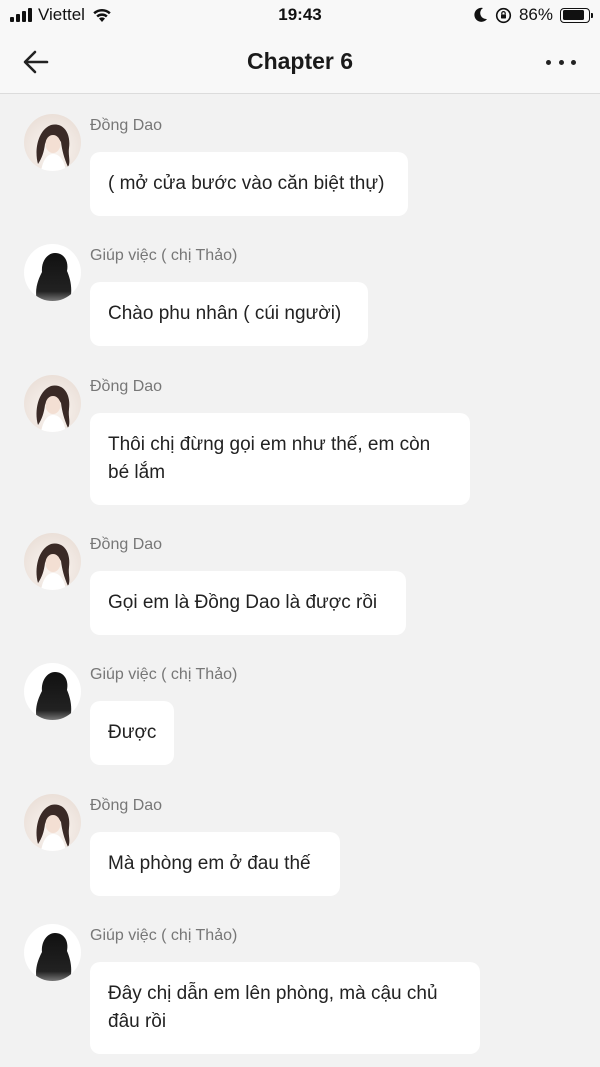  I want to click on status-right: 86%, so click(533, 15).